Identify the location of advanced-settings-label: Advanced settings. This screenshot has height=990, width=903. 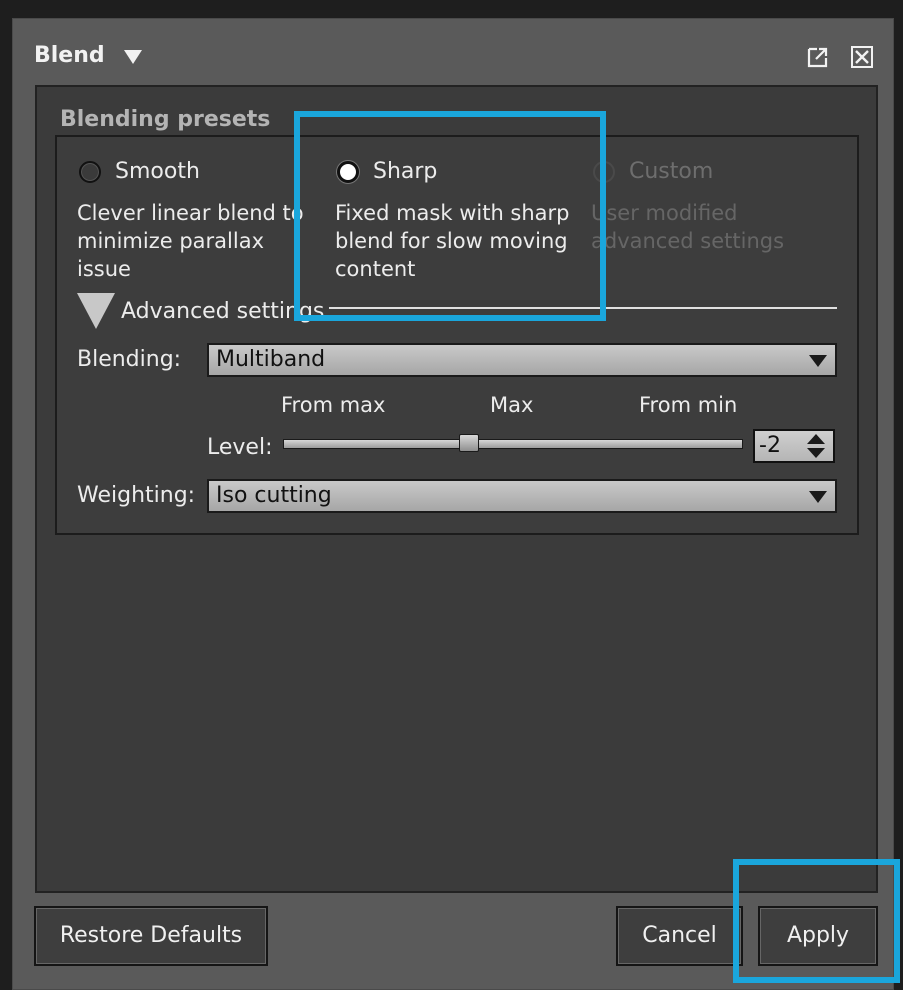
(222, 311).